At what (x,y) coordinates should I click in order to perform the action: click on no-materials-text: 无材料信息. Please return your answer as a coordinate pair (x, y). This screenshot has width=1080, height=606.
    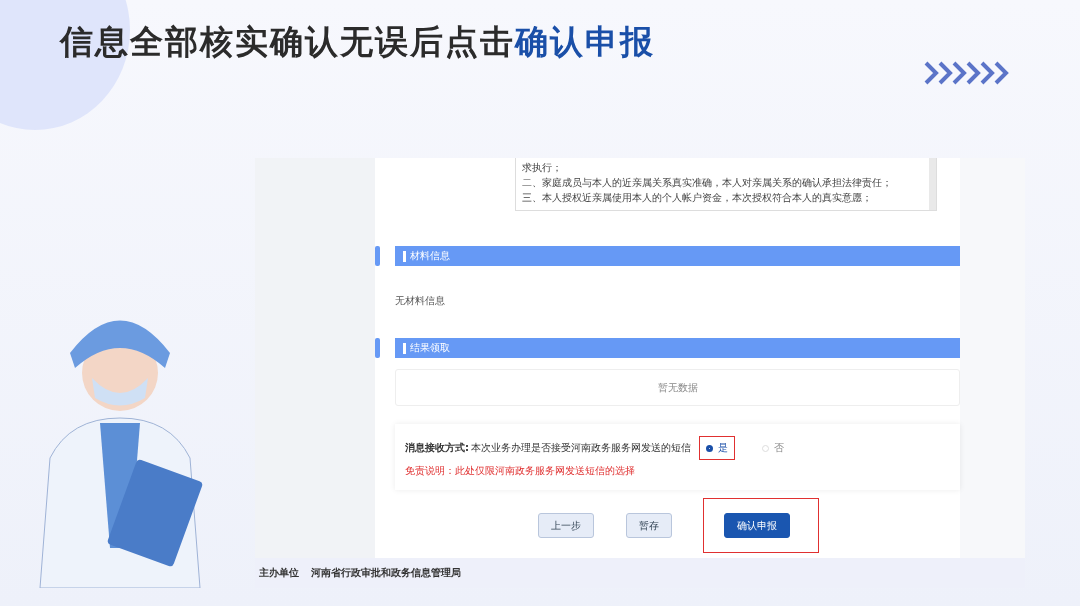
    Looking at the image, I should click on (420, 301).